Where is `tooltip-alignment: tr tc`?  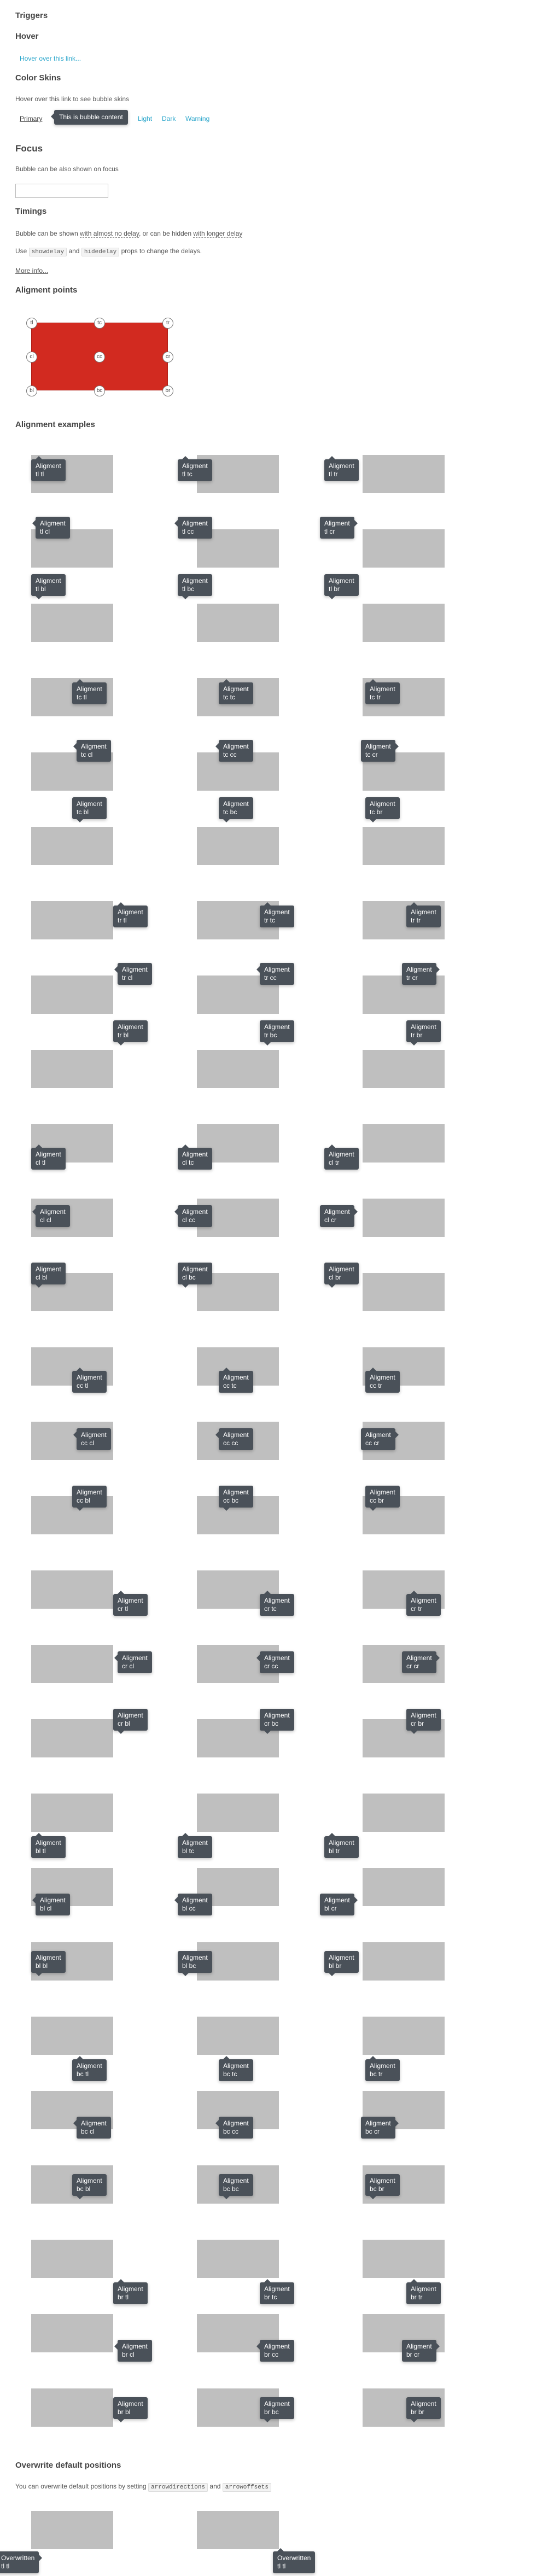 tooltip-alignment: tr tc is located at coordinates (269, 920).